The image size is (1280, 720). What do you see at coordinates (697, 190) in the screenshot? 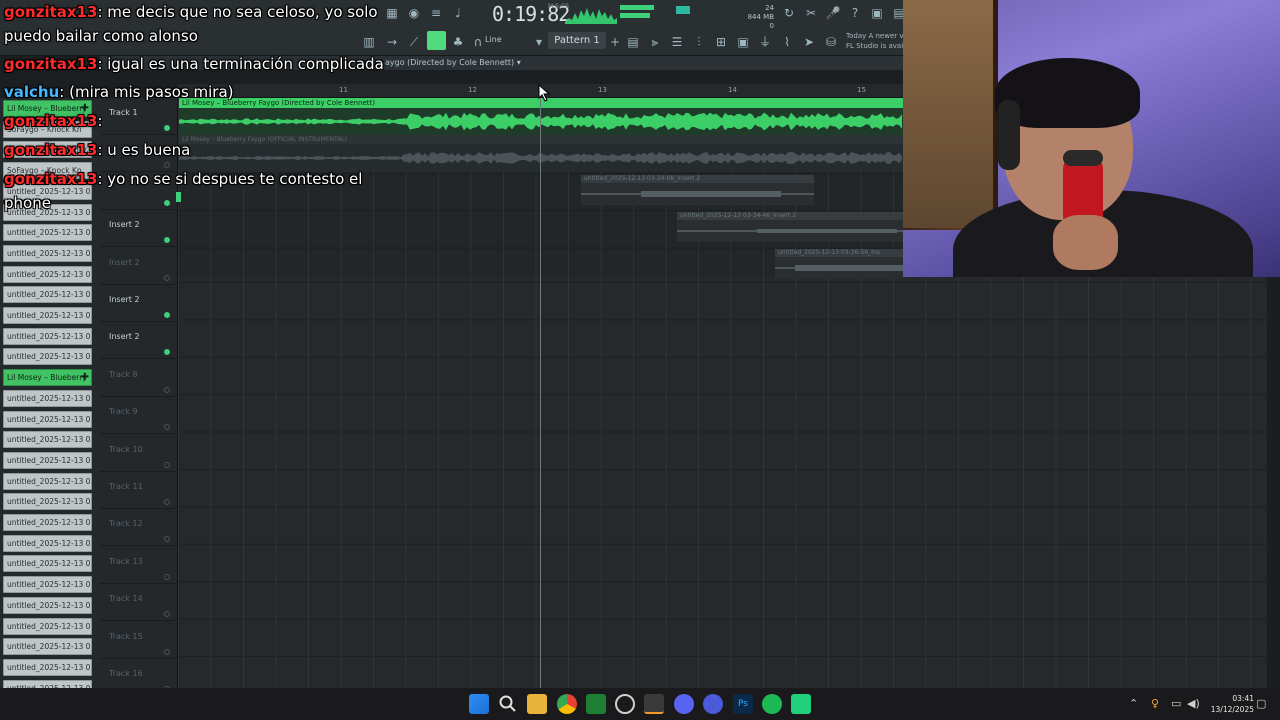
I see `recording-clip-1: untitled_2025-12-13 03-24-08_Insert 2` at bounding box center [697, 190].